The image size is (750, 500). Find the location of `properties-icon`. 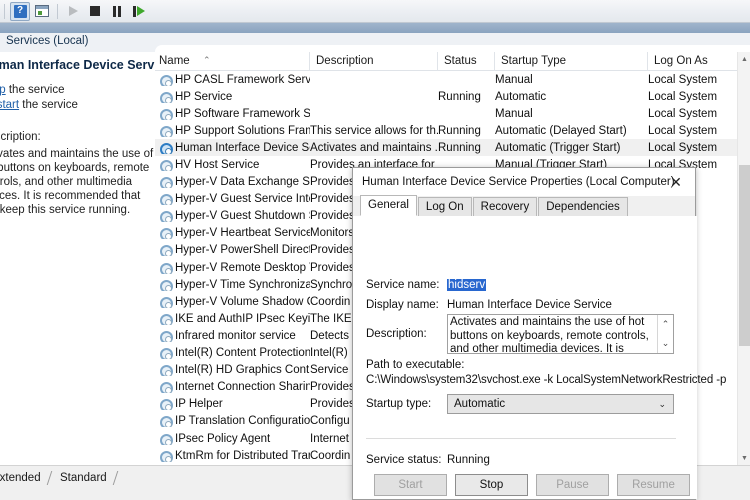

properties-icon is located at coordinates (42, 11).